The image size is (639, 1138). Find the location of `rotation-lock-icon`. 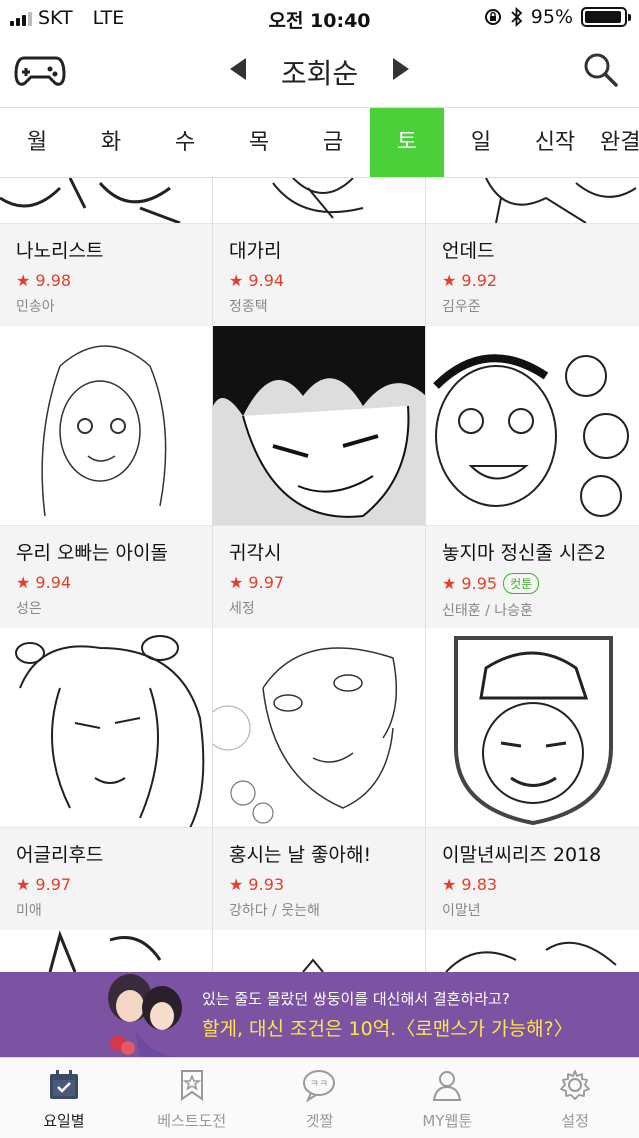

rotation-lock-icon is located at coordinates (492, 17).